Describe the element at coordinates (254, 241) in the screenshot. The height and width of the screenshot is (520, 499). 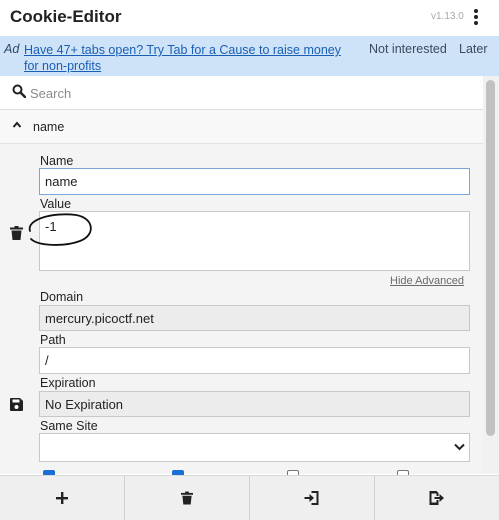
I see `value-field: -1` at that location.